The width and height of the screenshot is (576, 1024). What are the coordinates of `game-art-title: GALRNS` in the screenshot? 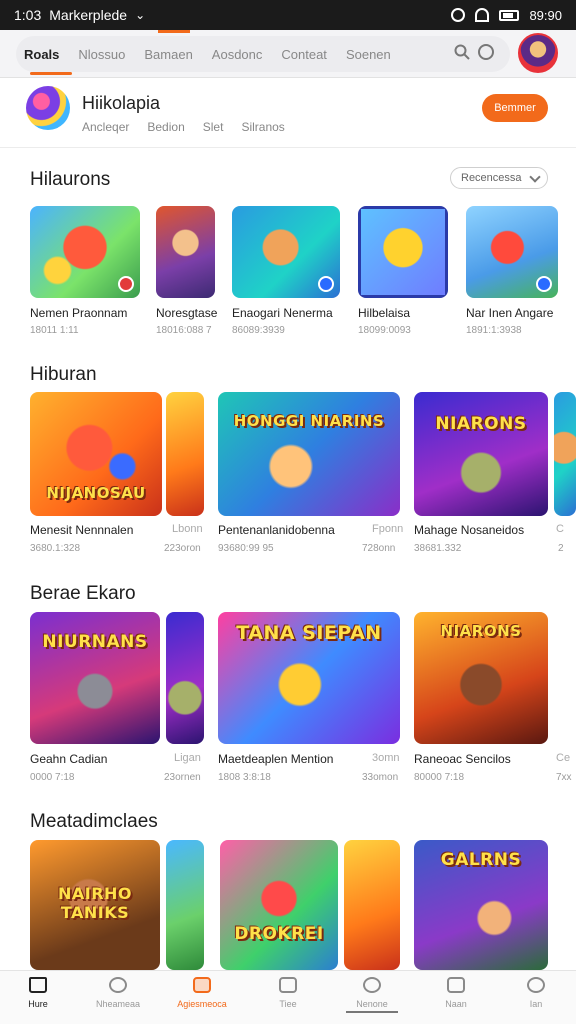 It's located at (481, 860).